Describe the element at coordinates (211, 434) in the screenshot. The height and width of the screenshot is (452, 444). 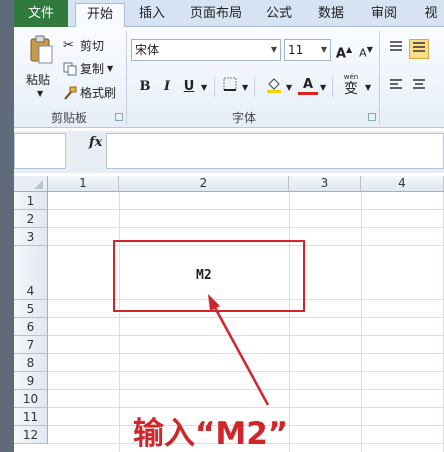
I see `annotation-text: 输入“M2”` at that location.